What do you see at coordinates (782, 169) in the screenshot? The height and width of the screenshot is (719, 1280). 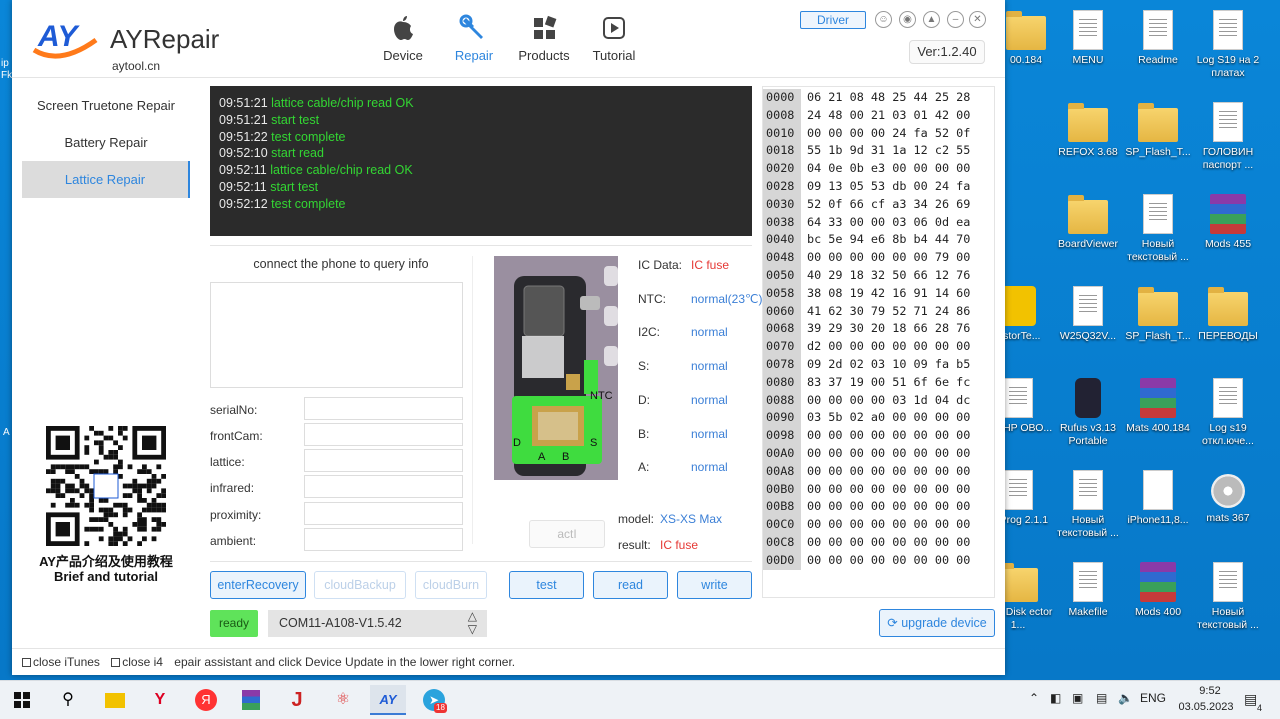 I see `hex-address: 0020` at bounding box center [782, 169].